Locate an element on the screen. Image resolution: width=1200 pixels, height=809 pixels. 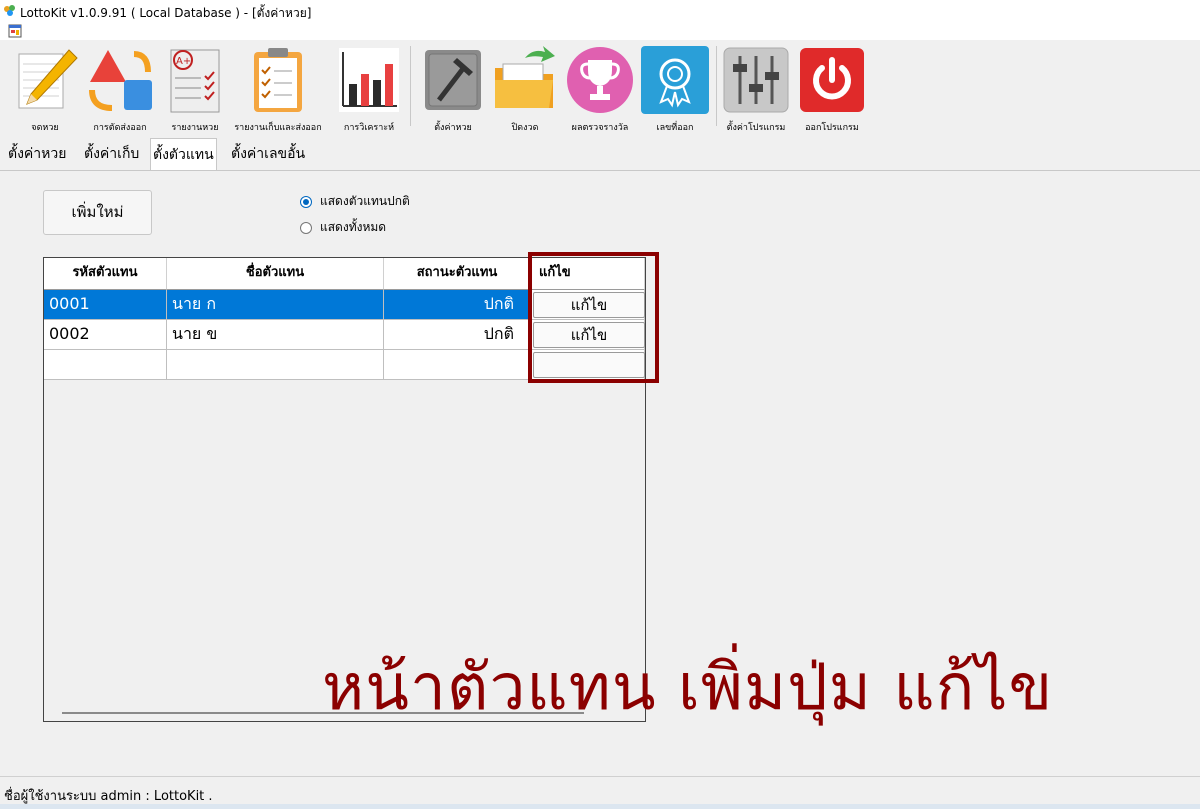
shapes-exchange-icon is located at coordinates (120, 80).